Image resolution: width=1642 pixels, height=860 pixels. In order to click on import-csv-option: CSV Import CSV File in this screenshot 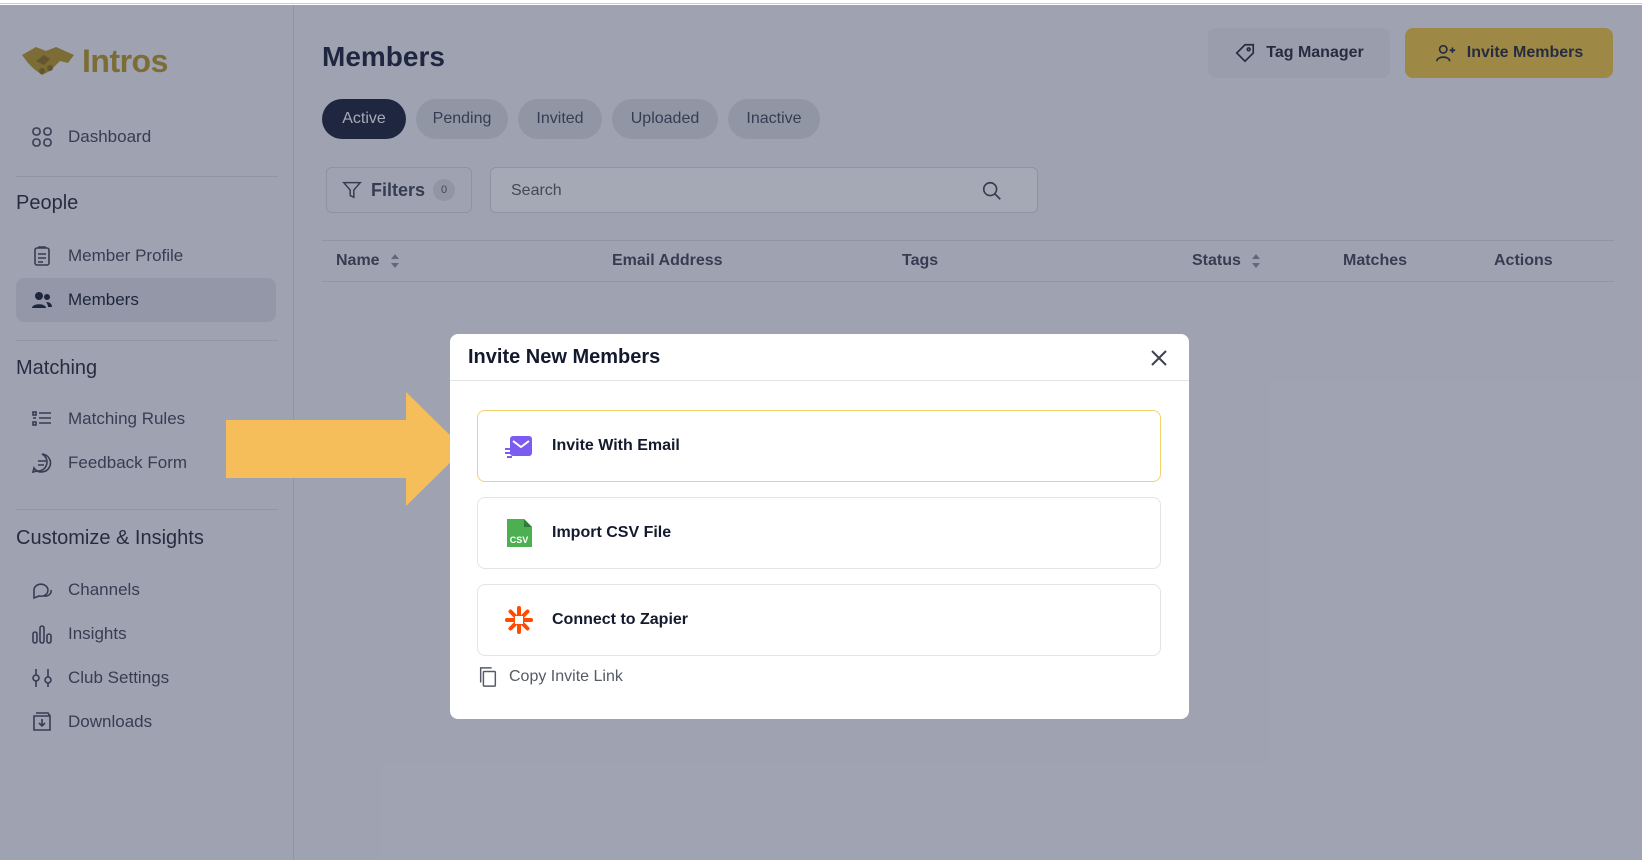, I will do `click(819, 533)`.